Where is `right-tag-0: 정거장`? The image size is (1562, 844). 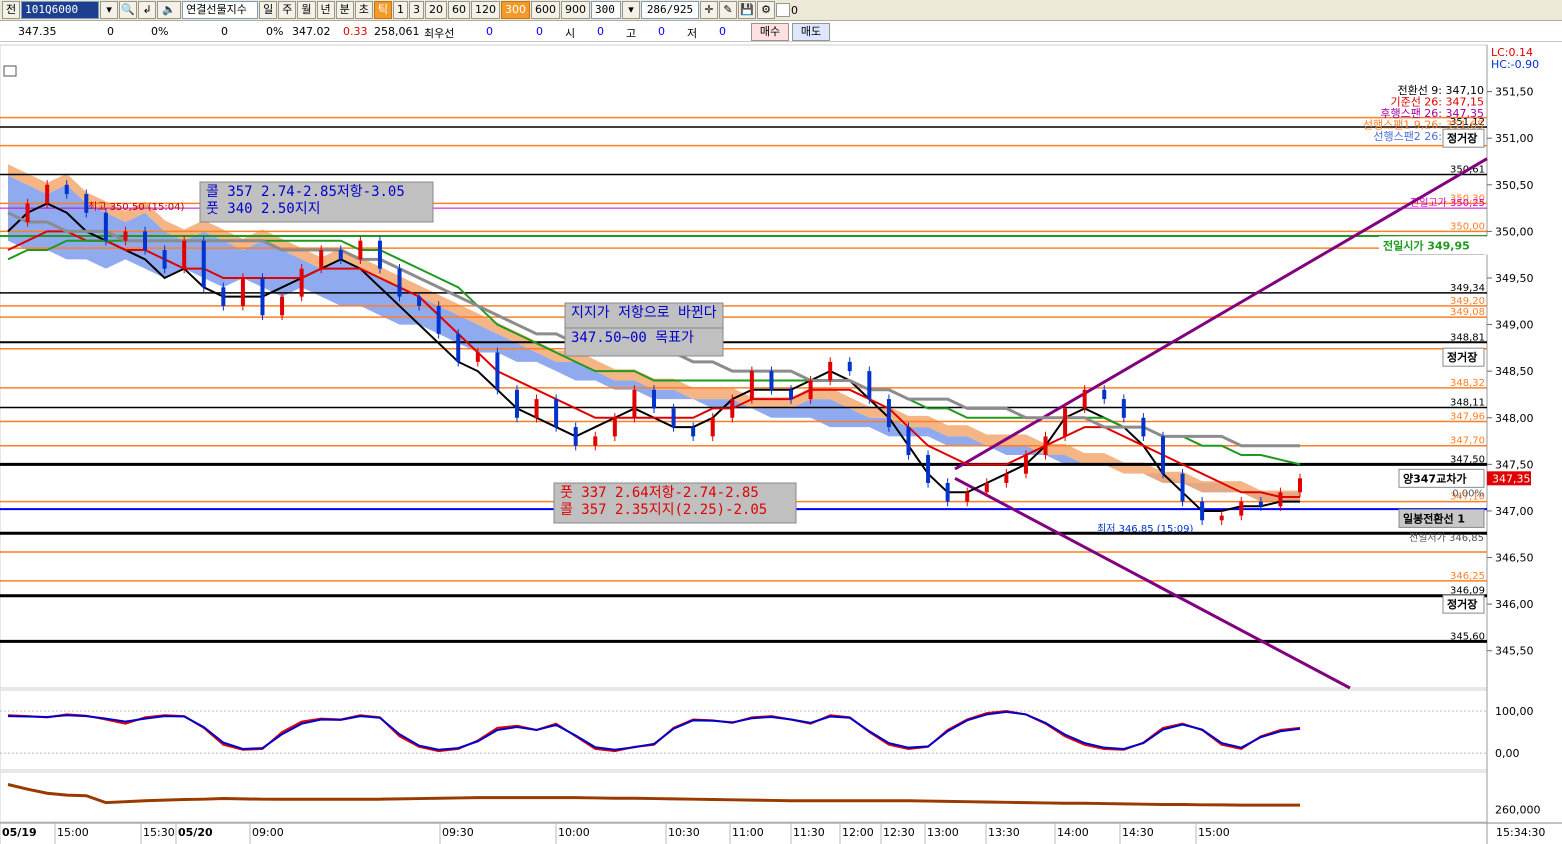 right-tag-0: 정거장 is located at coordinates (1462, 138).